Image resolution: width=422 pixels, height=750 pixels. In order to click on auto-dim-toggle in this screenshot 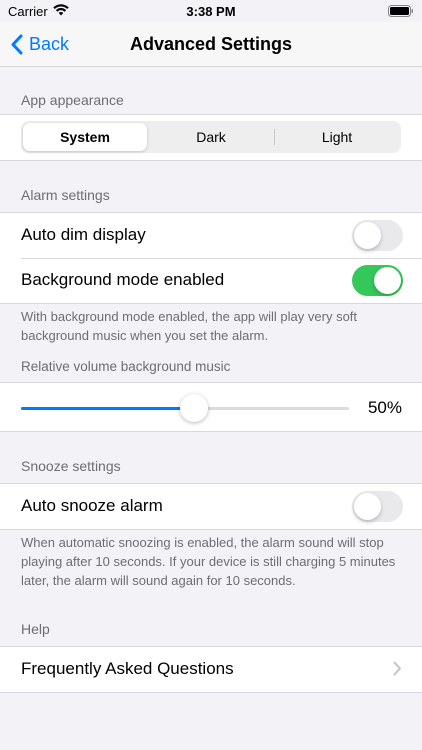, I will do `click(377, 235)`.